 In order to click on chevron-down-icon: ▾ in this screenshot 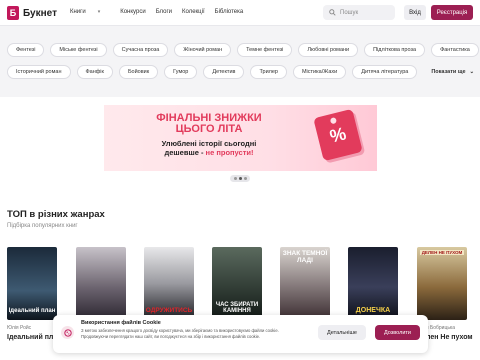, I will do `click(99, 12)`.